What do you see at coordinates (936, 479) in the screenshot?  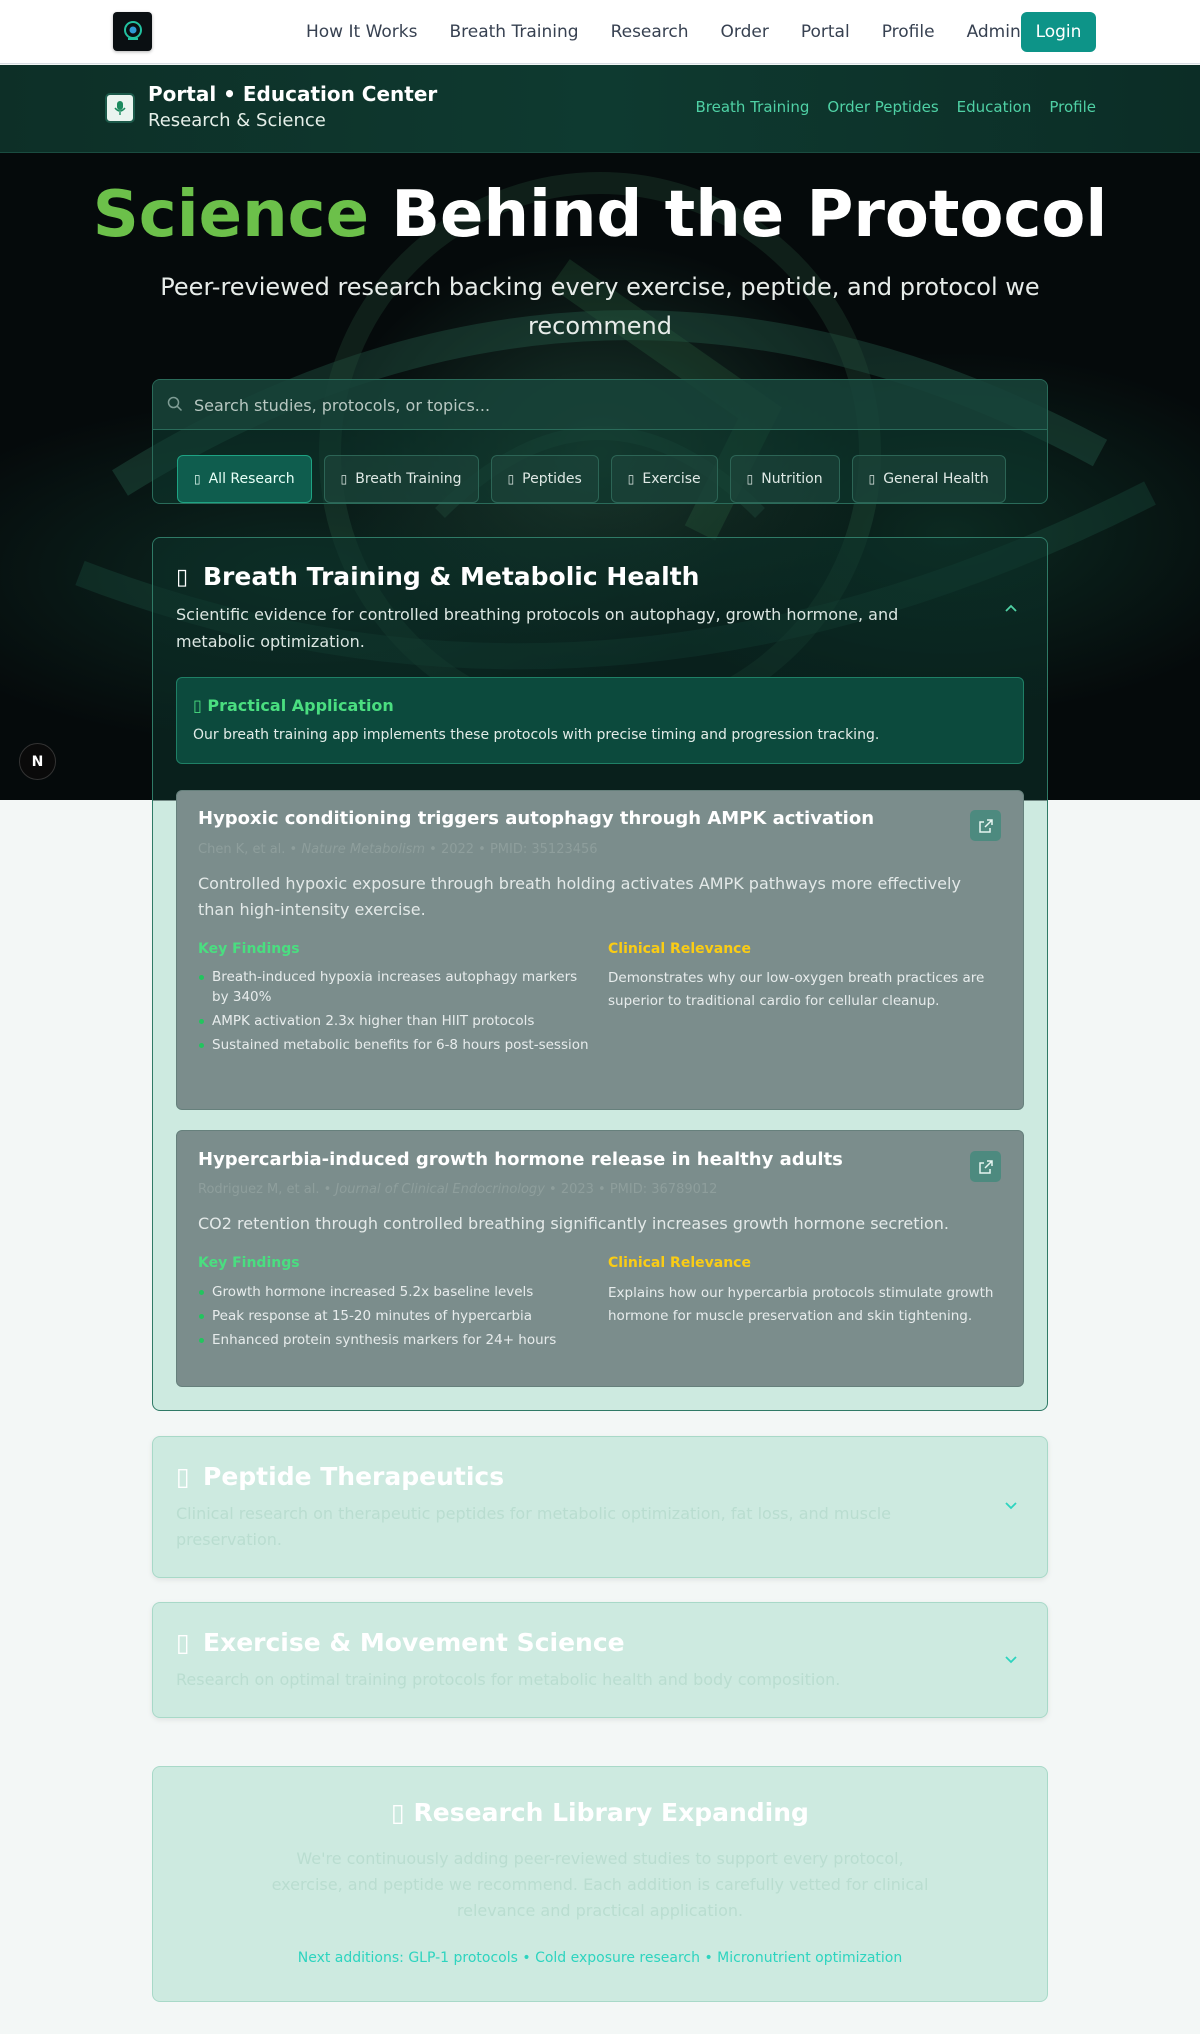 I see `filter-label: General Health` at bounding box center [936, 479].